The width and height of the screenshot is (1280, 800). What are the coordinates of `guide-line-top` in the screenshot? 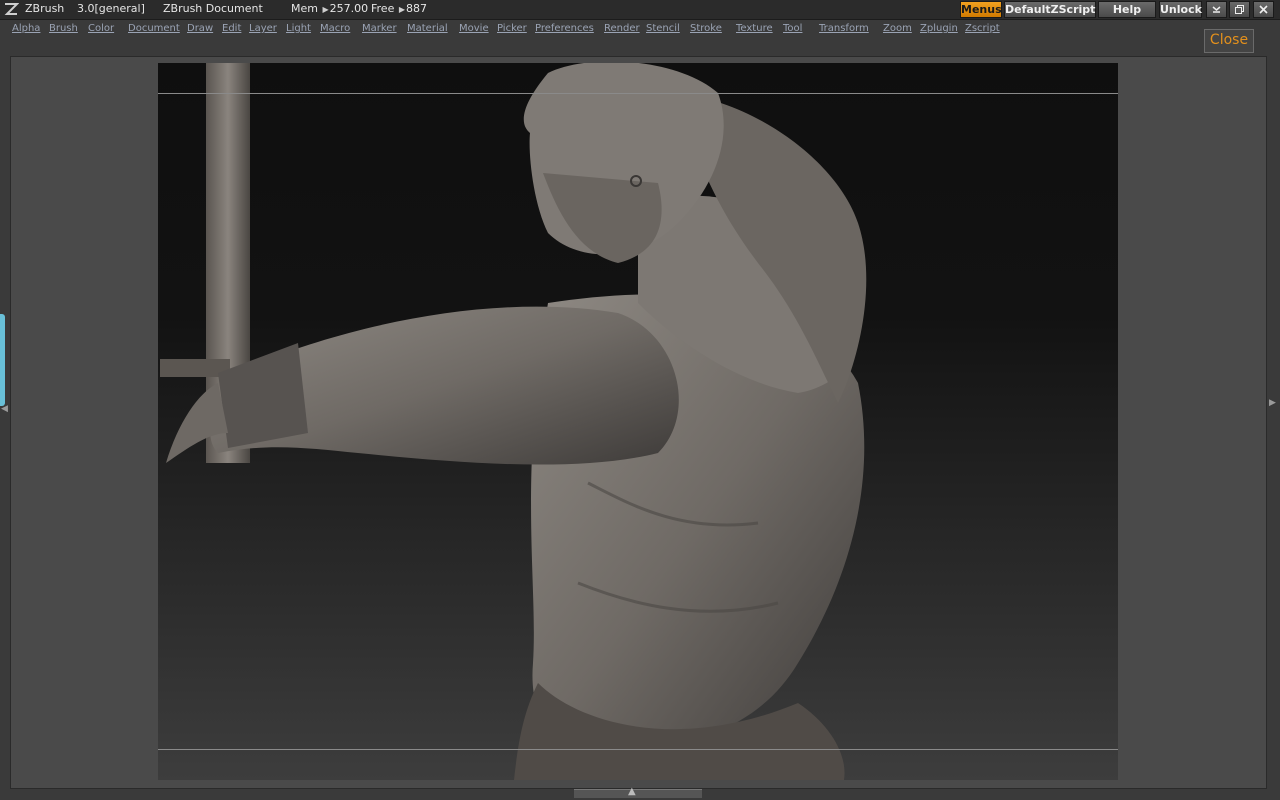 It's located at (638, 93).